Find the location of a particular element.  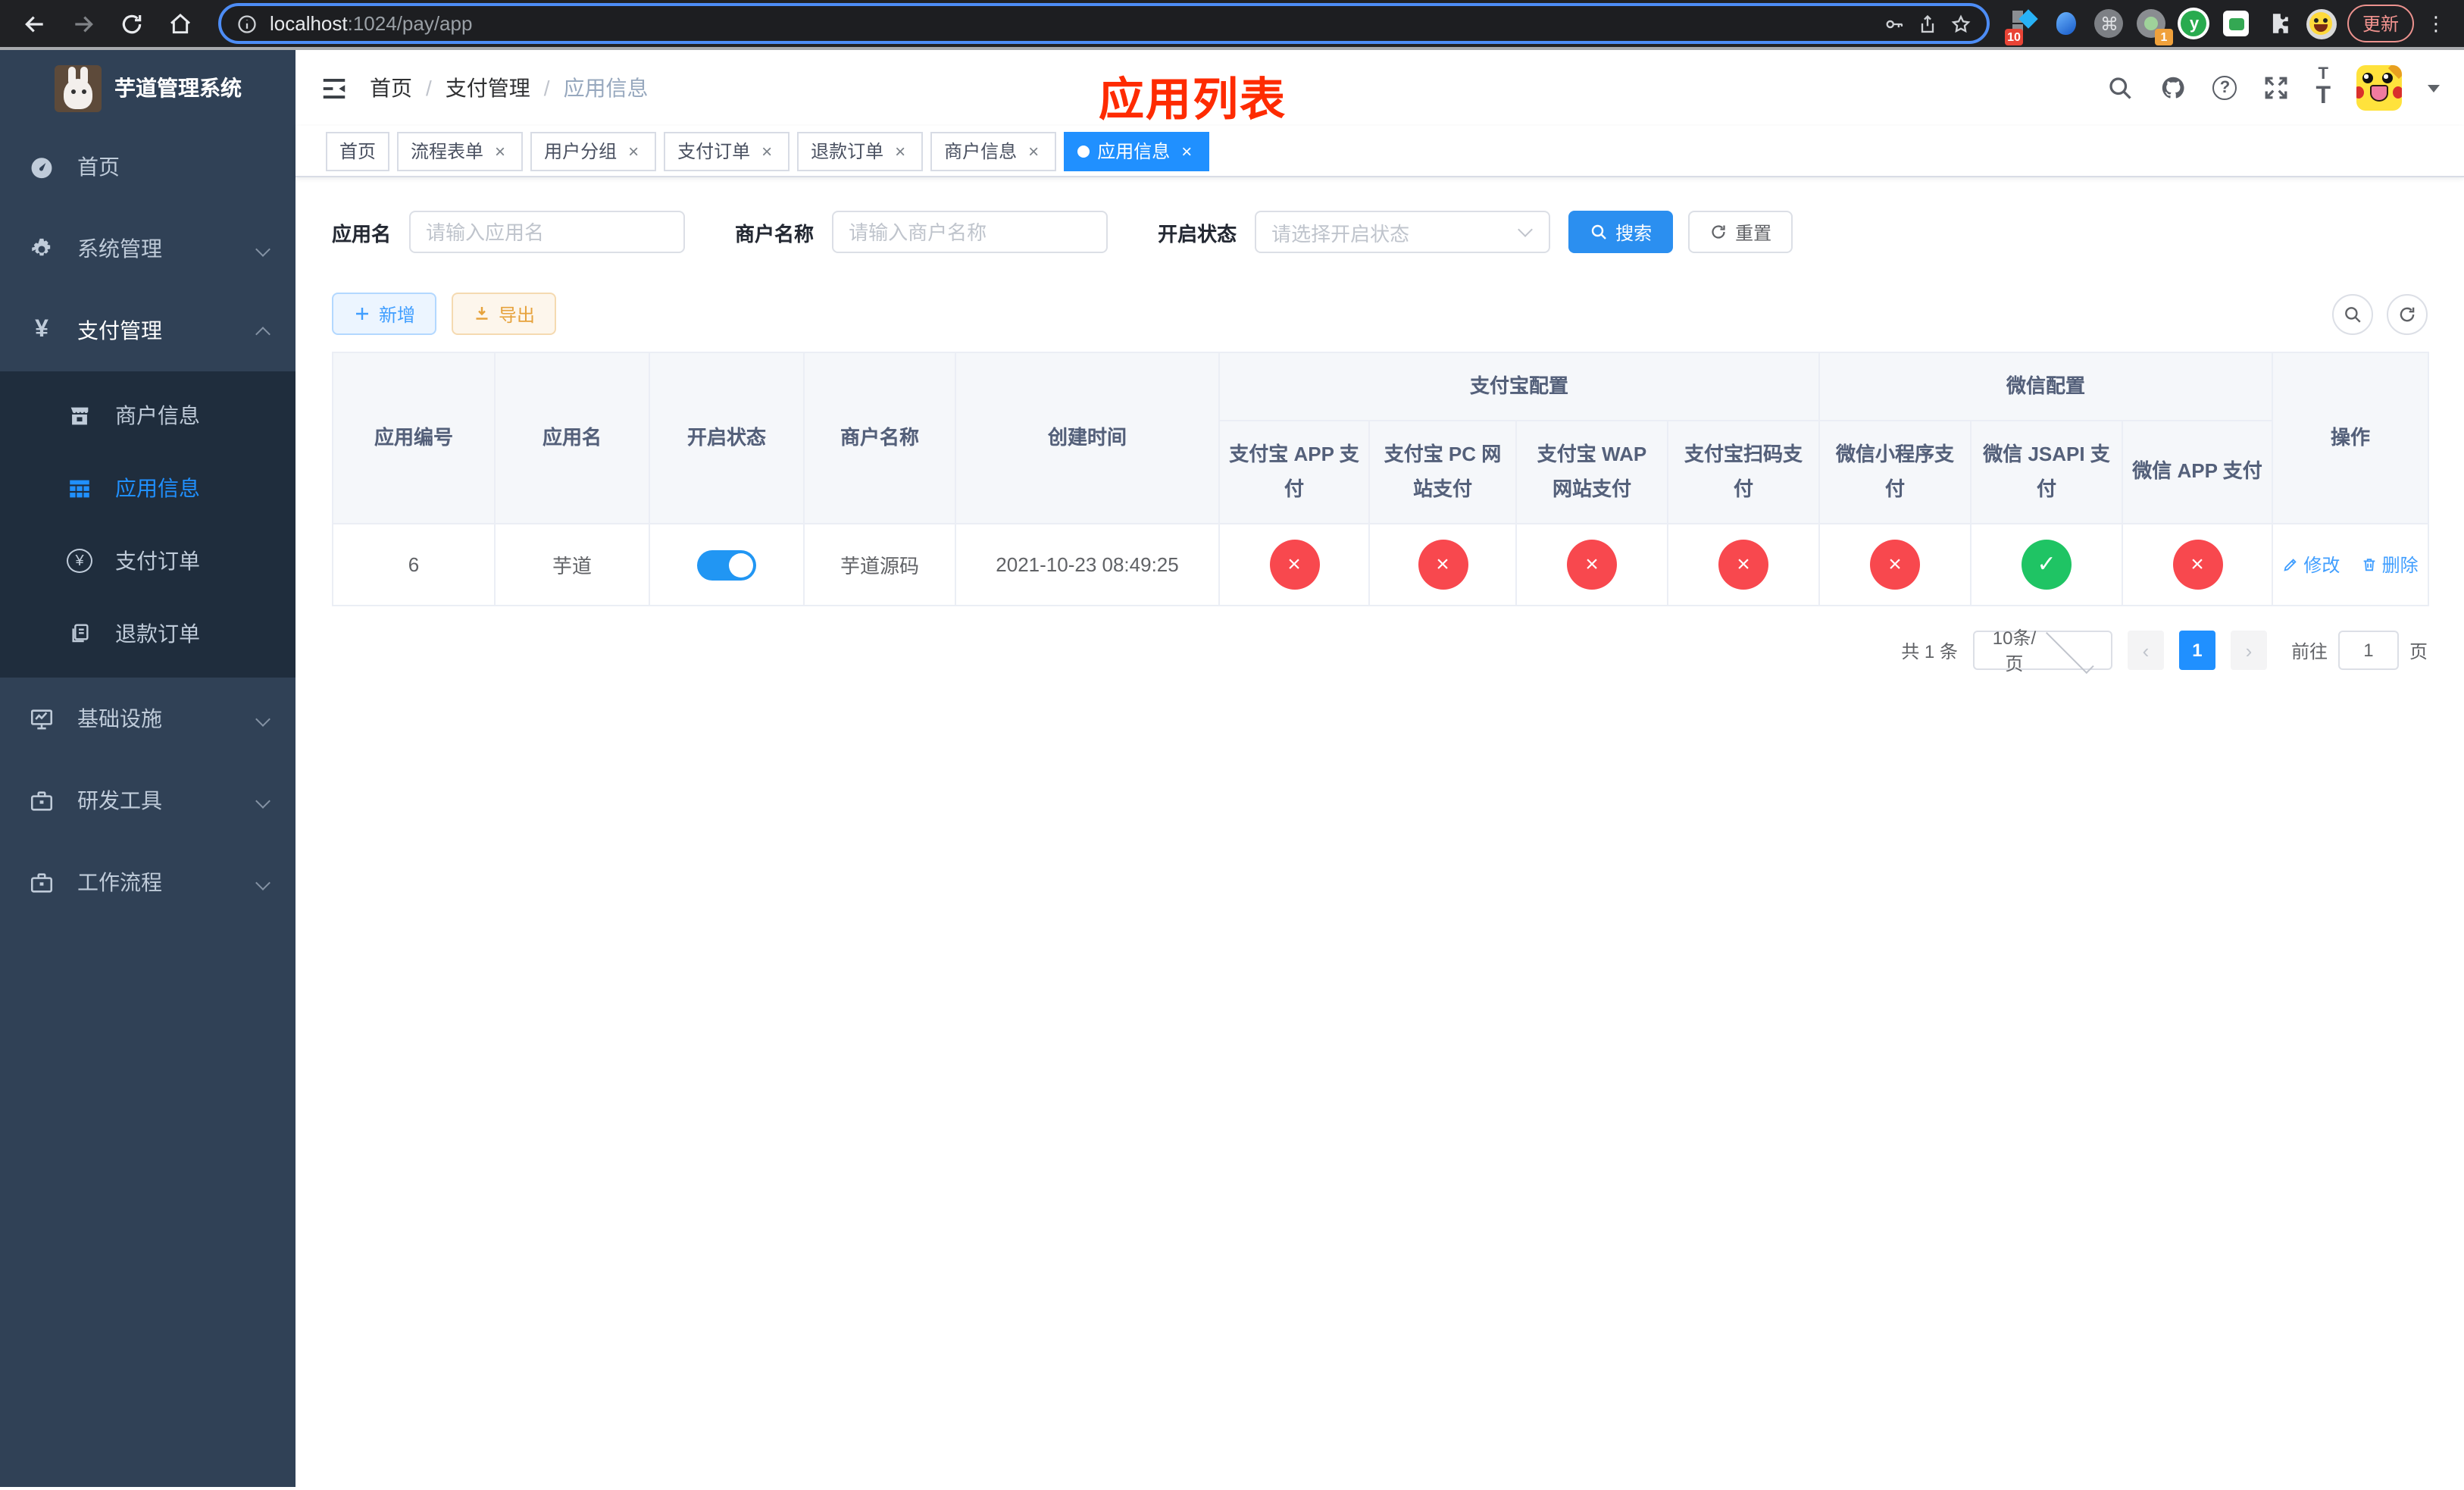

yen-circle-icon: ¥ is located at coordinates (79, 561).